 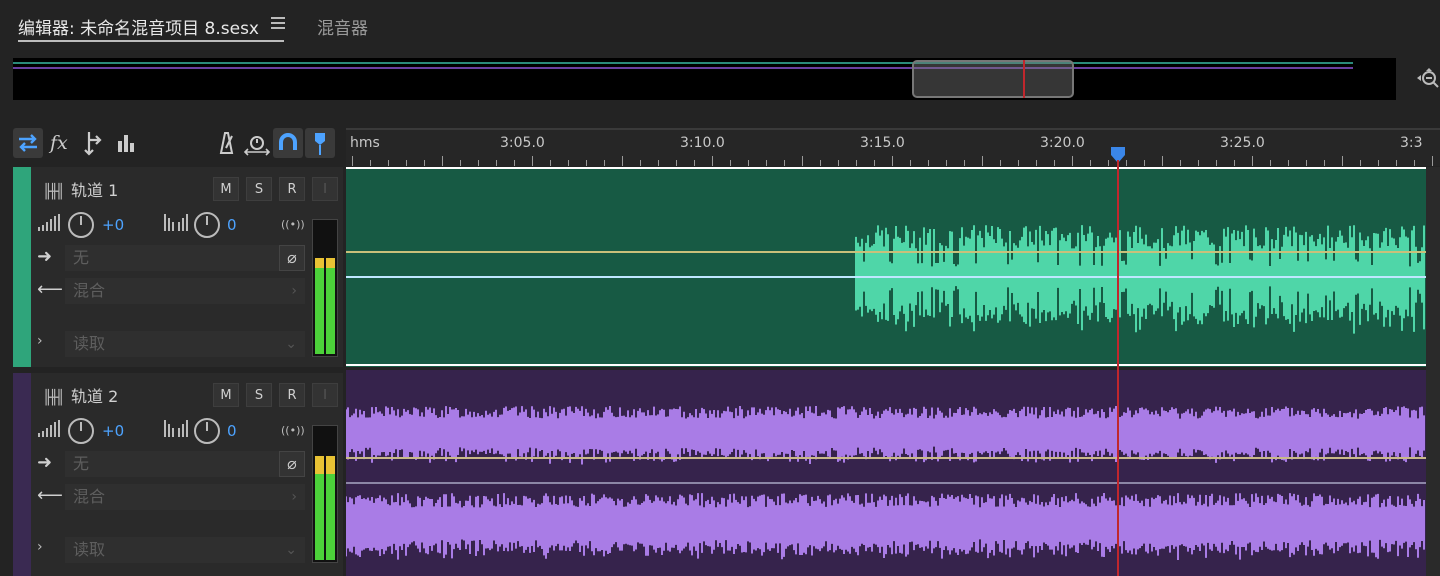 I want to click on effects-button: fx, so click(x=61, y=143).